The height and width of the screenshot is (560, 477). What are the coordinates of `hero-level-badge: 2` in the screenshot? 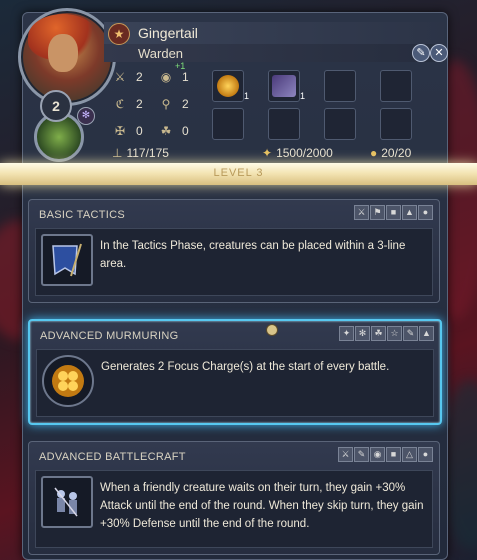 It's located at (56, 106).